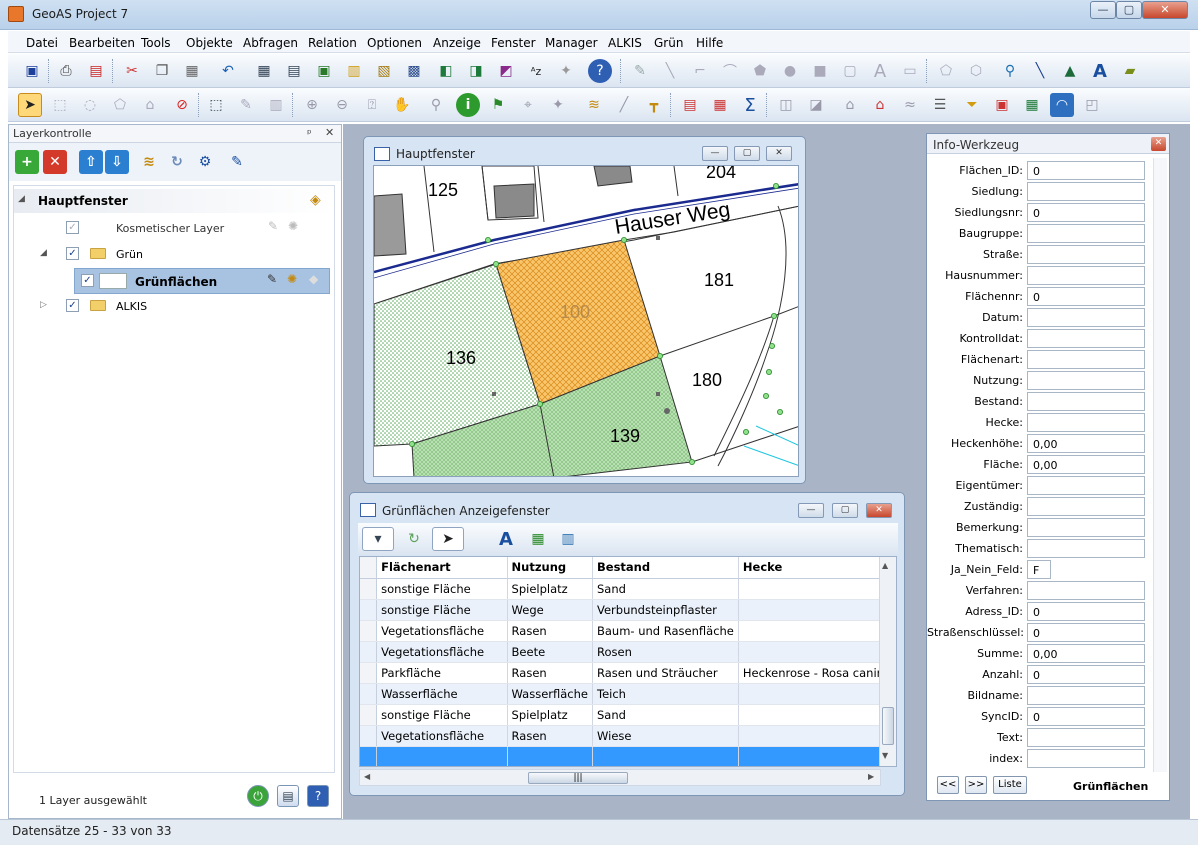  I want to click on highlight-icon: ✺, so click(293, 226).